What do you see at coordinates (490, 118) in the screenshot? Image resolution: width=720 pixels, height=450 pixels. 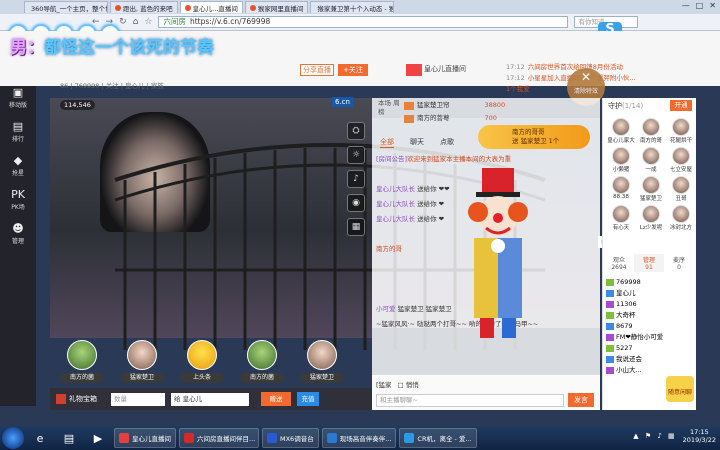 I see `rank-score: 700` at bounding box center [490, 118].